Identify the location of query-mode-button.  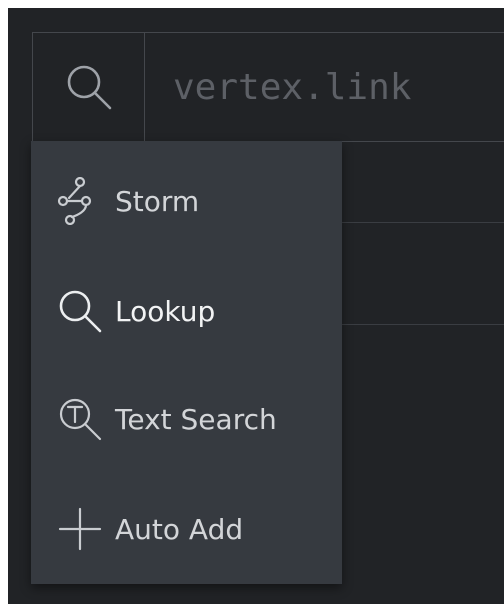
(89, 87).